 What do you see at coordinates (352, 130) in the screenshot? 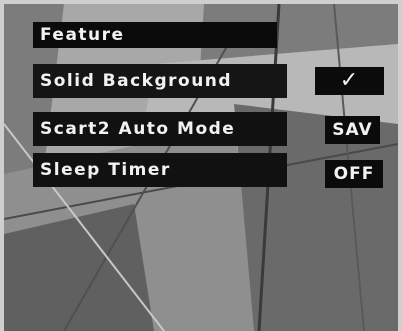
I see `menu-item-value-scart2: SAV` at bounding box center [352, 130].